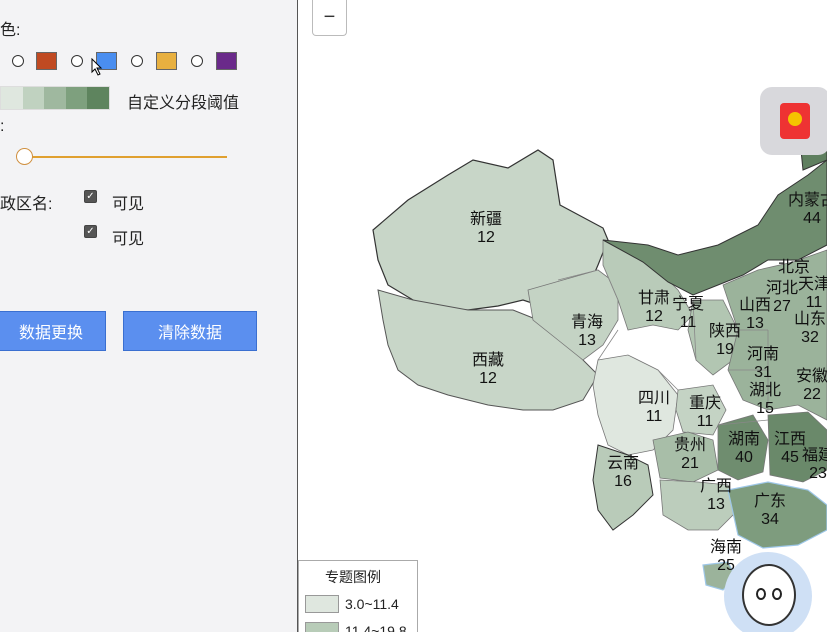 The width and height of the screenshot is (827, 632). I want to click on color-radio-purple, so click(197, 61).